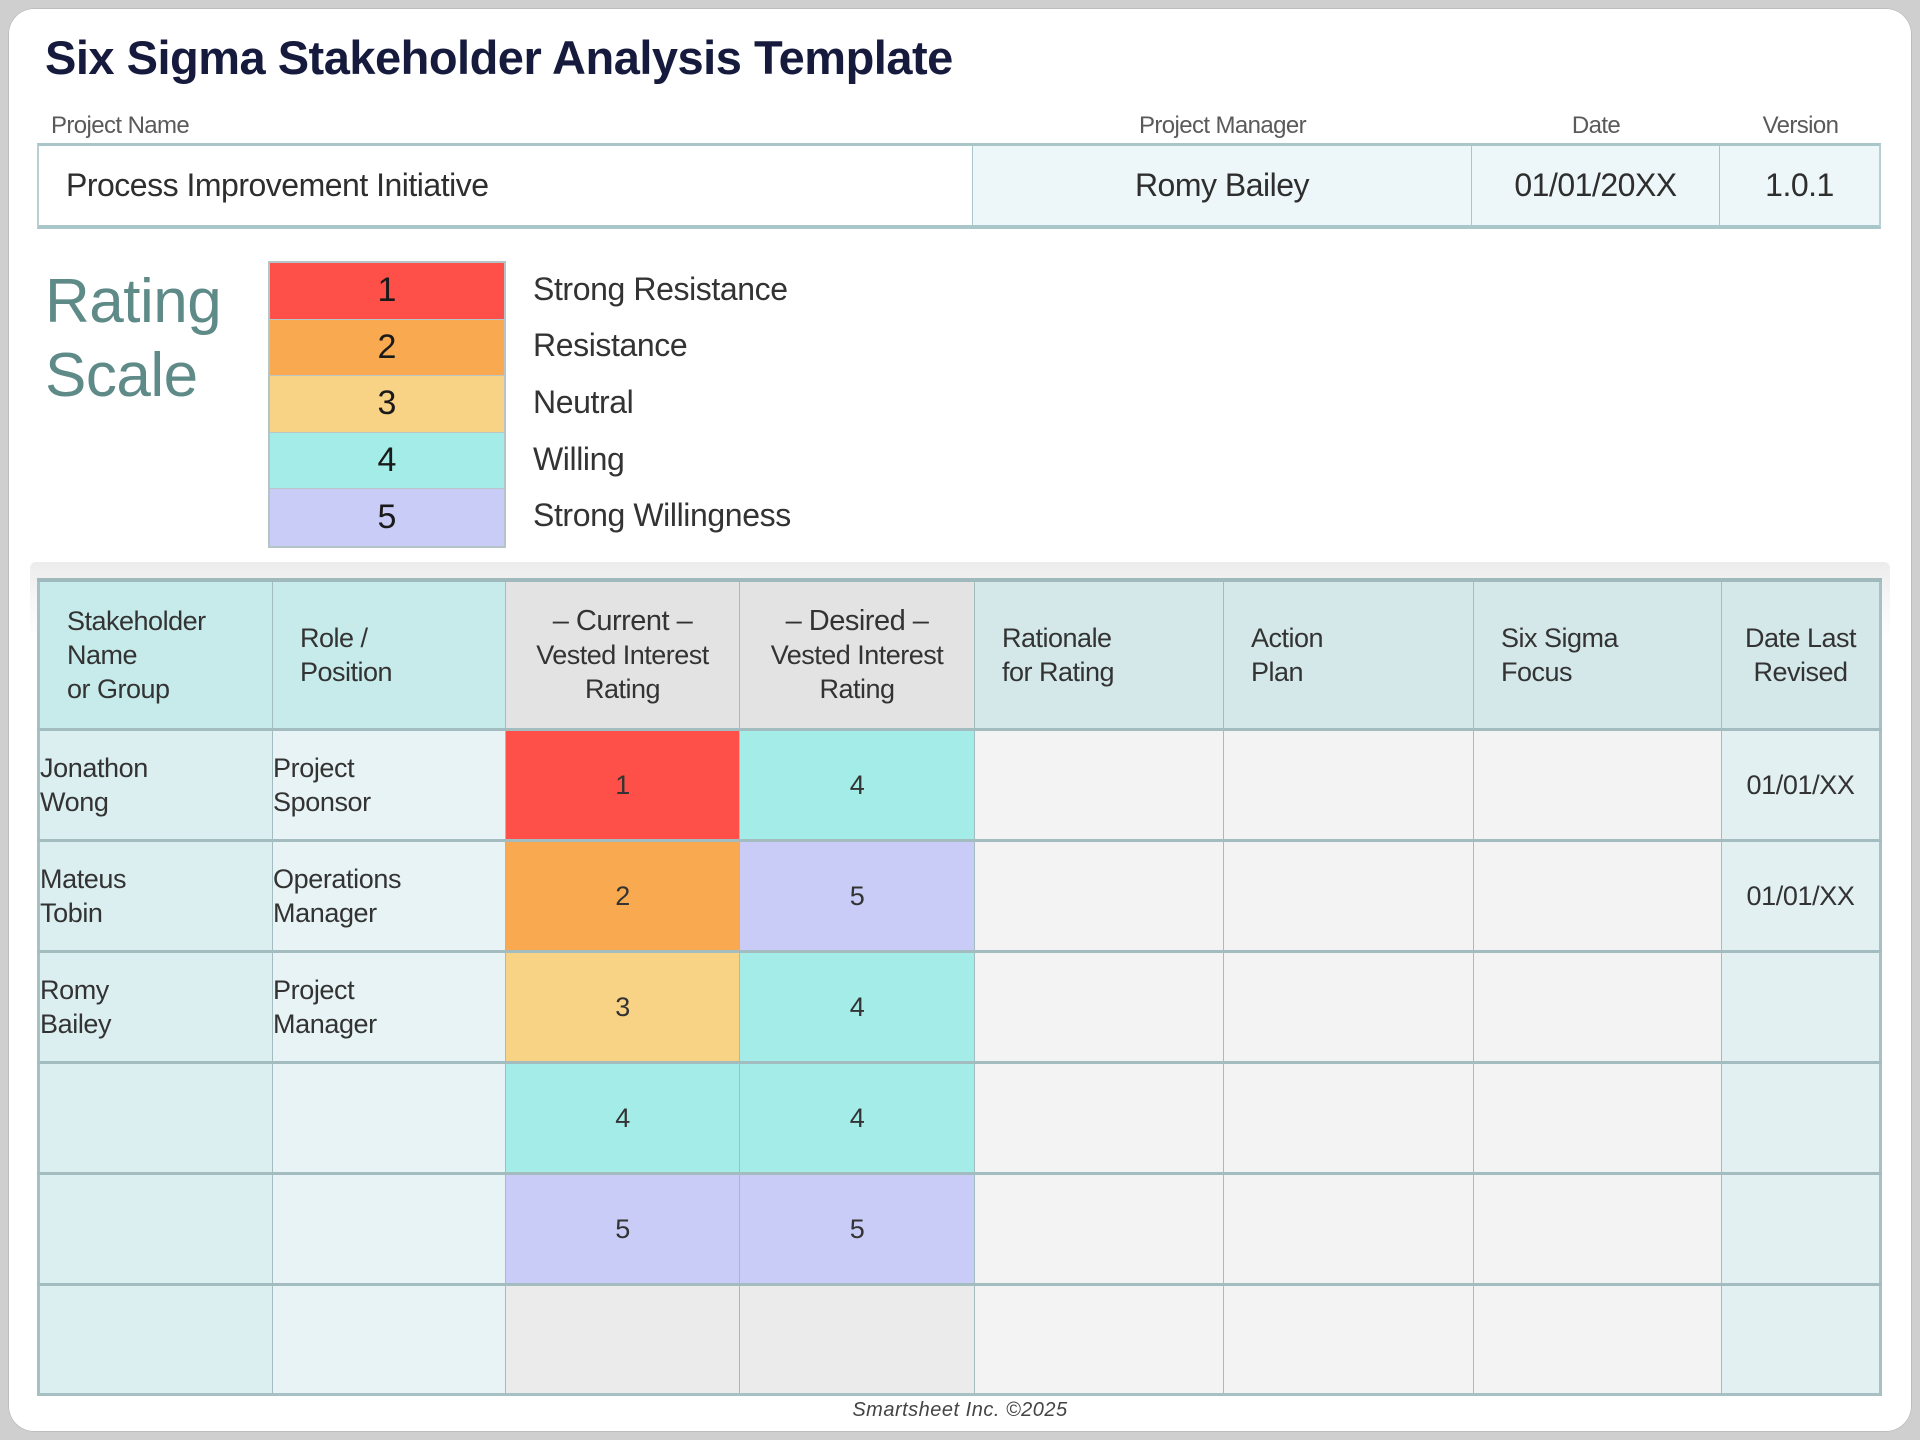 The image size is (1920, 1440). Describe the element at coordinates (325, 912) in the screenshot. I see `role-line: Manager` at that location.